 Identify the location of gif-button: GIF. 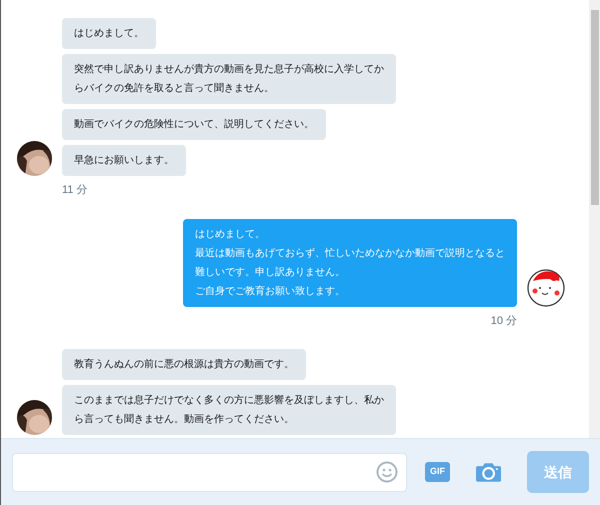
(437, 472).